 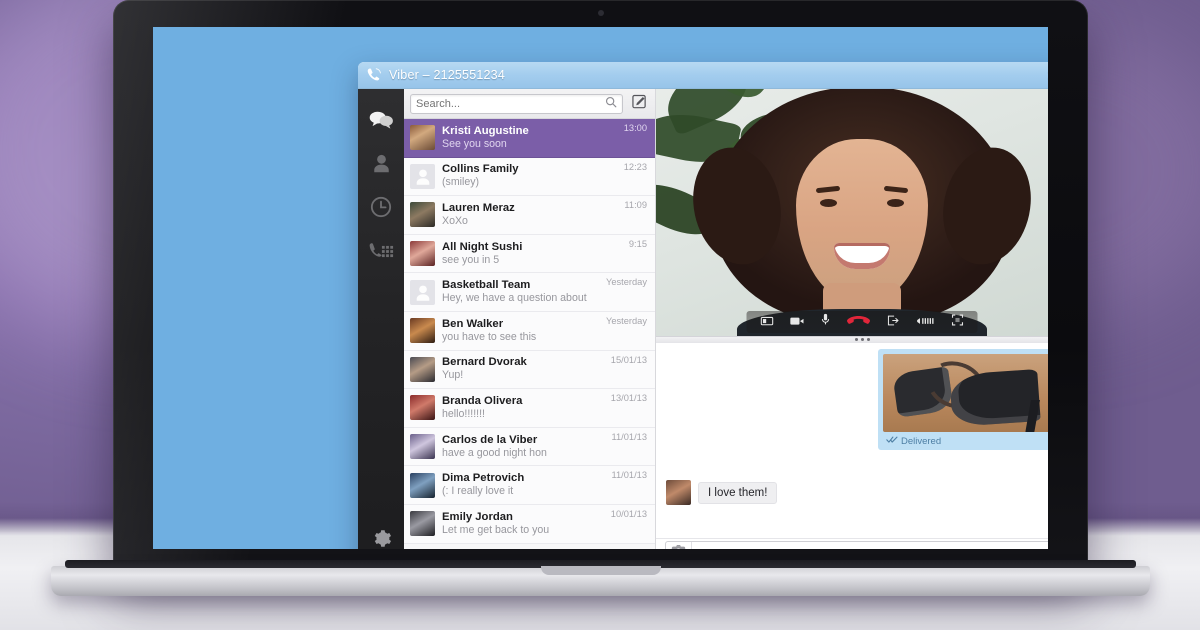 What do you see at coordinates (628, 513) in the screenshot?
I see `chat-item-time: 10/01/13` at bounding box center [628, 513].